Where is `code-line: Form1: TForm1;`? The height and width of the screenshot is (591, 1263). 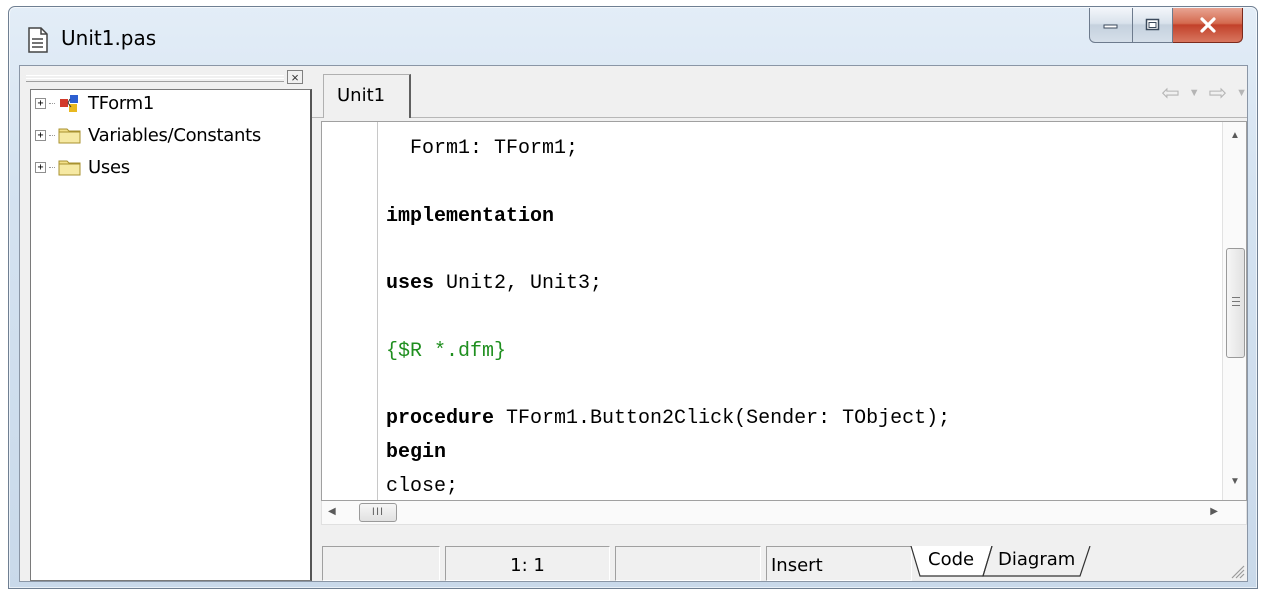
code-line: Form1: TForm1; is located at coordinates (668, 149).